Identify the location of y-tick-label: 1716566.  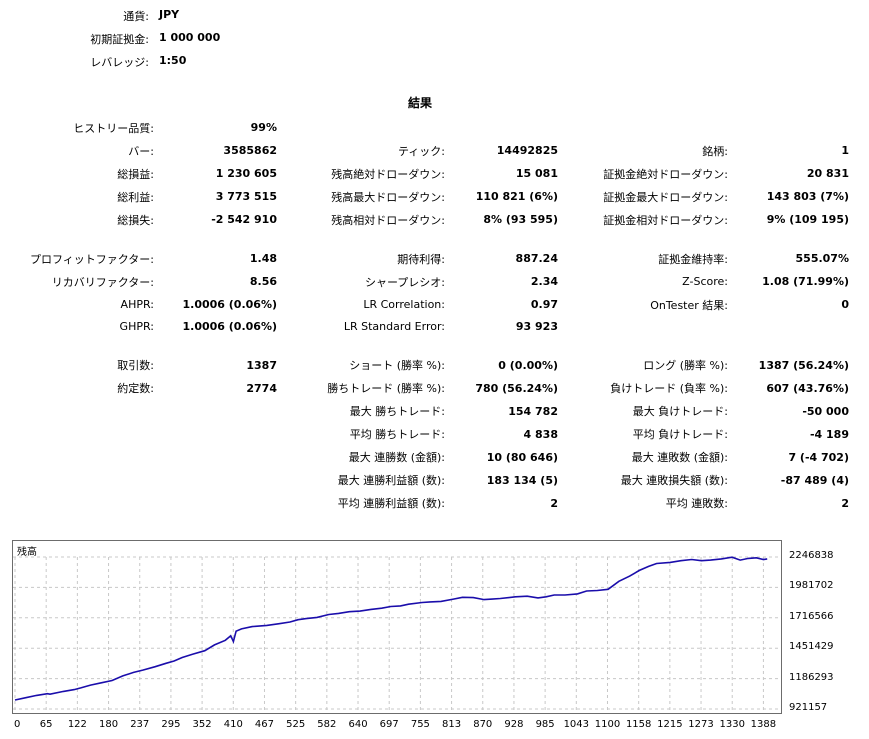
(811, 616).